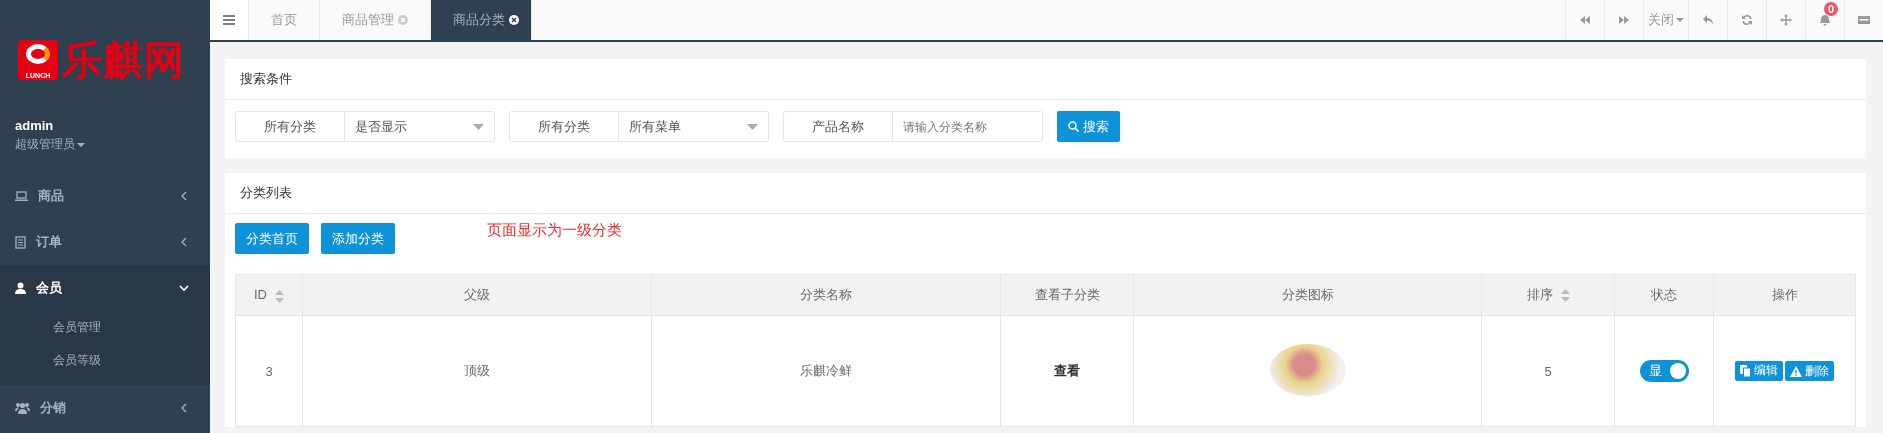 The width and height of the screenshot is (1883, 433). Describe the element at coordinates (1759, 370) in the screenshot. I see `row-action-button: 编辑` at that location.